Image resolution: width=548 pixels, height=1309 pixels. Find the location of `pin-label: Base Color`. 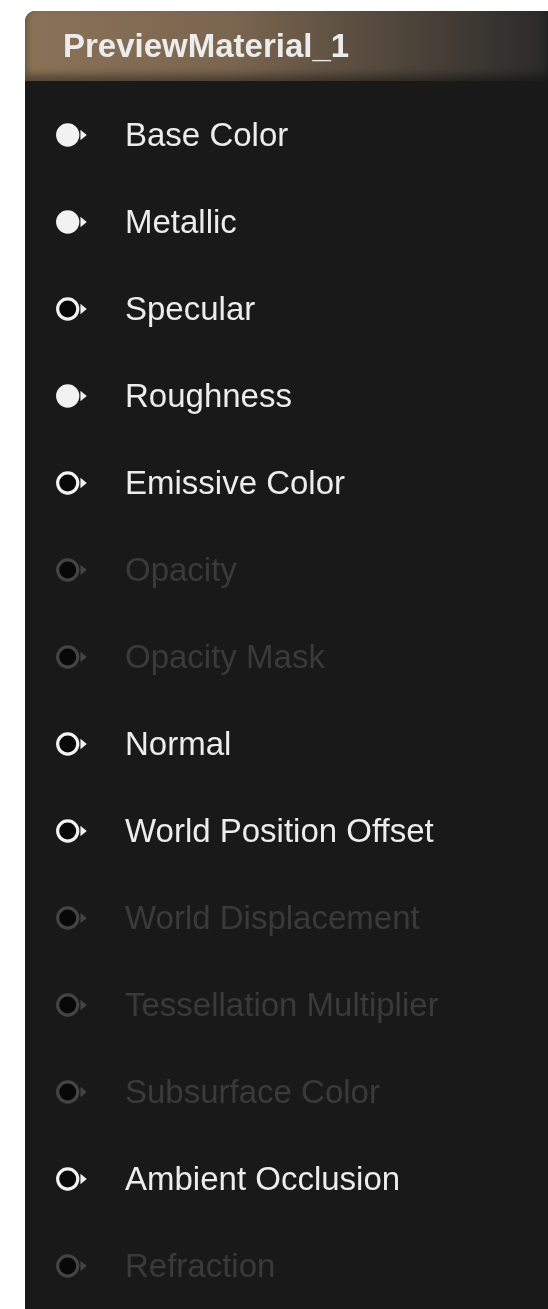

pin-label: Base Color is located at coordinates (207, 134).